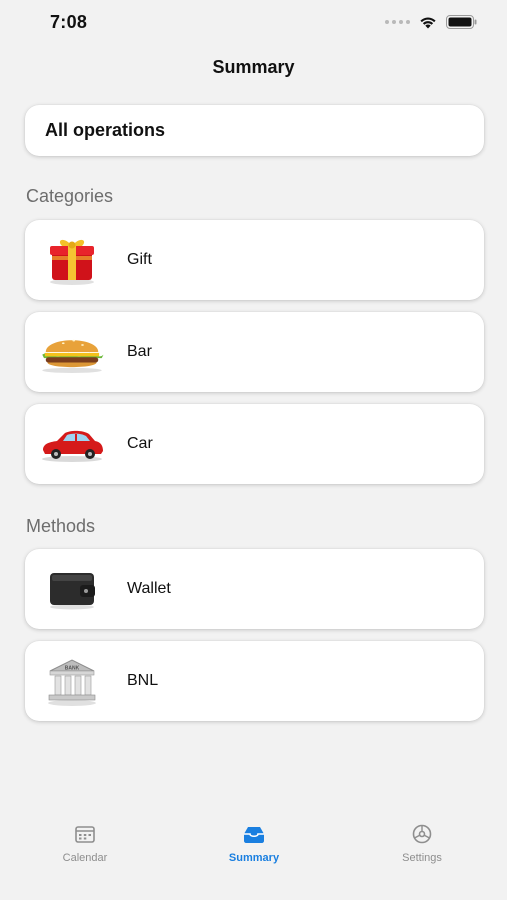 The image size is (507, 900). I want to click on method-label: BNL, so click(143, 680).